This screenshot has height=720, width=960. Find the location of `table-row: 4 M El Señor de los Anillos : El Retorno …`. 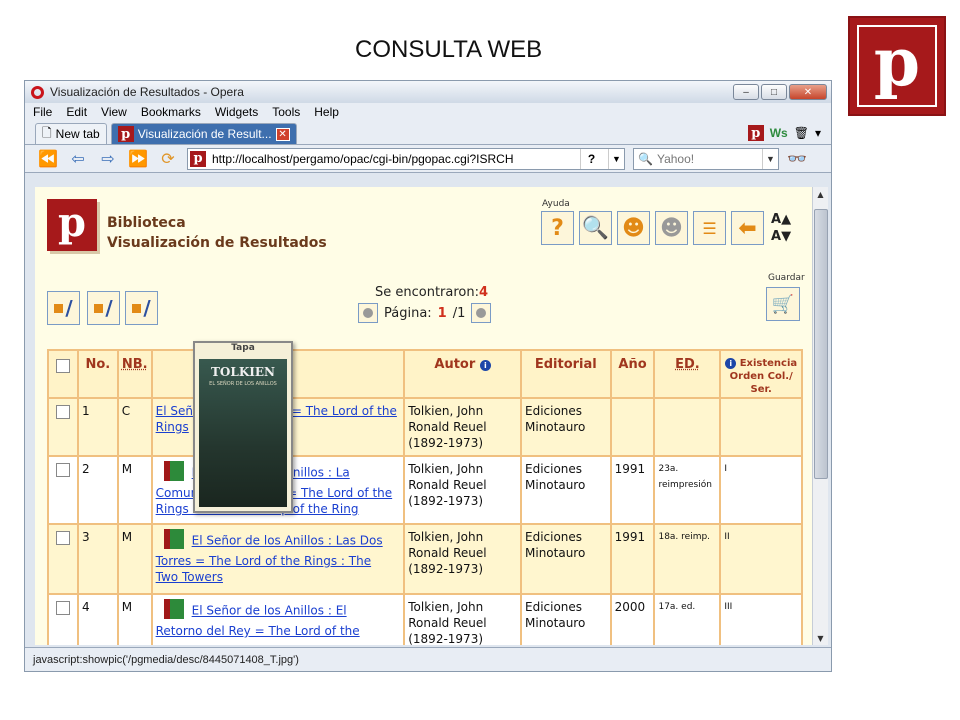

table-row: 4 M El Señor de los Anillos : El Retorno … is located at coordinates (425, 619).